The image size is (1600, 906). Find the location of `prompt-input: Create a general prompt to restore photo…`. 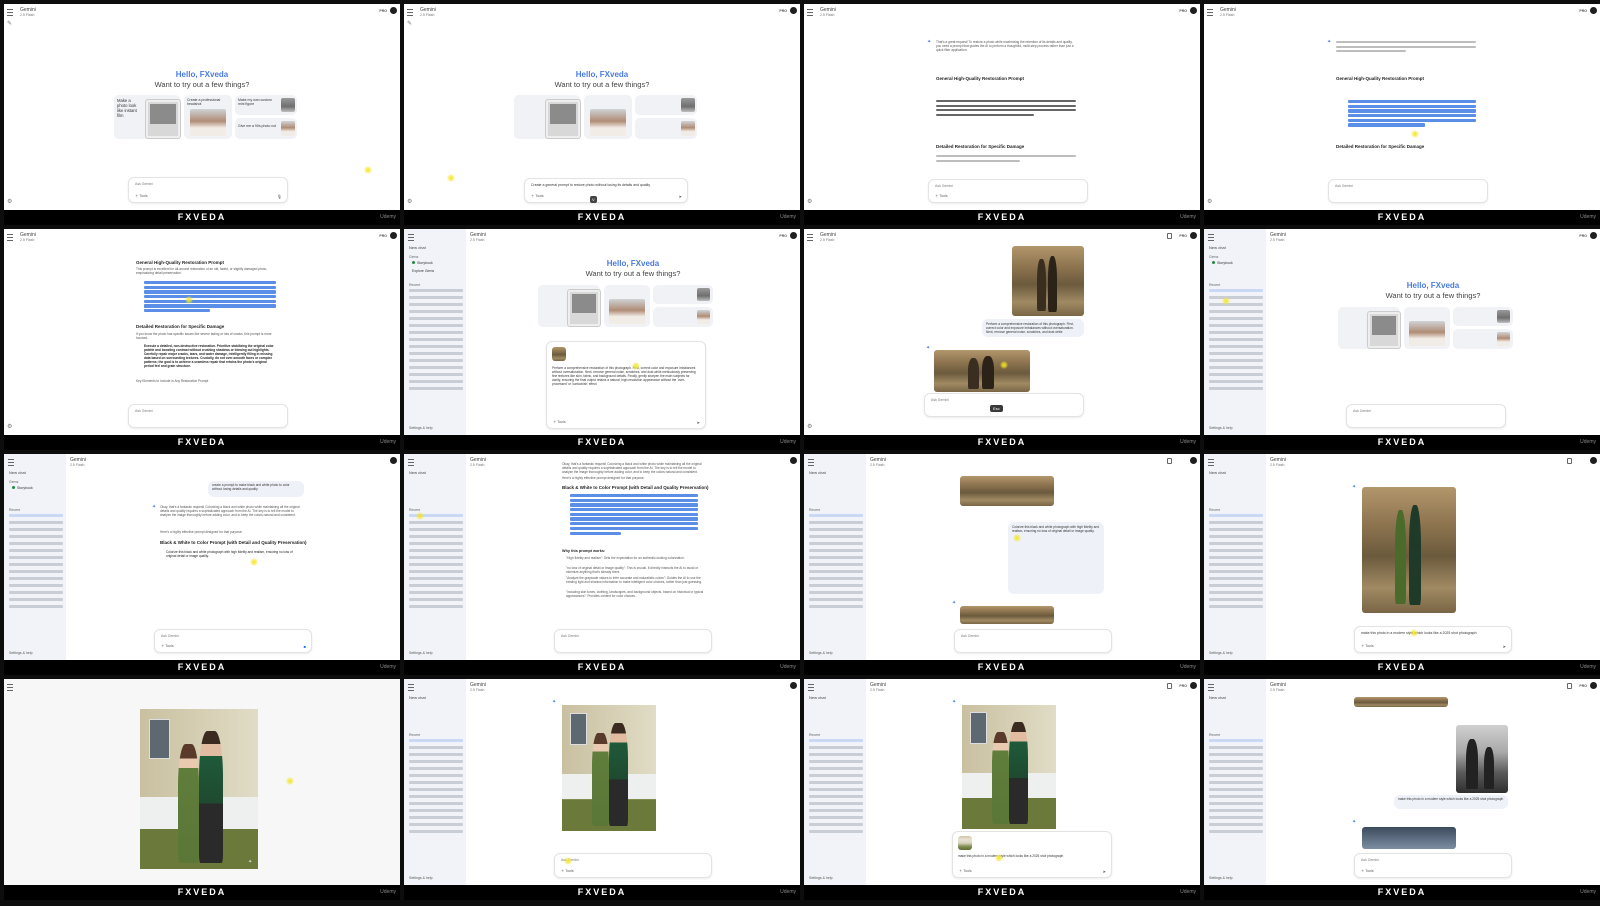

prompt-input: Create a general prompt to restore photo… is located at coordinates (606, 190).